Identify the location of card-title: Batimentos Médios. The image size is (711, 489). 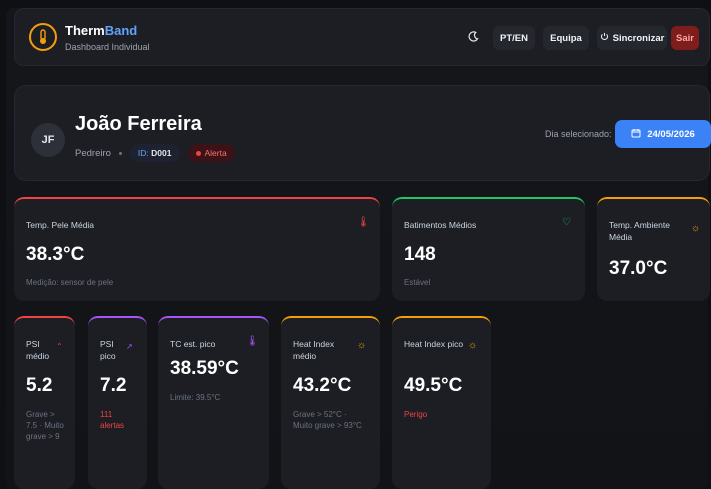
(440, 225).